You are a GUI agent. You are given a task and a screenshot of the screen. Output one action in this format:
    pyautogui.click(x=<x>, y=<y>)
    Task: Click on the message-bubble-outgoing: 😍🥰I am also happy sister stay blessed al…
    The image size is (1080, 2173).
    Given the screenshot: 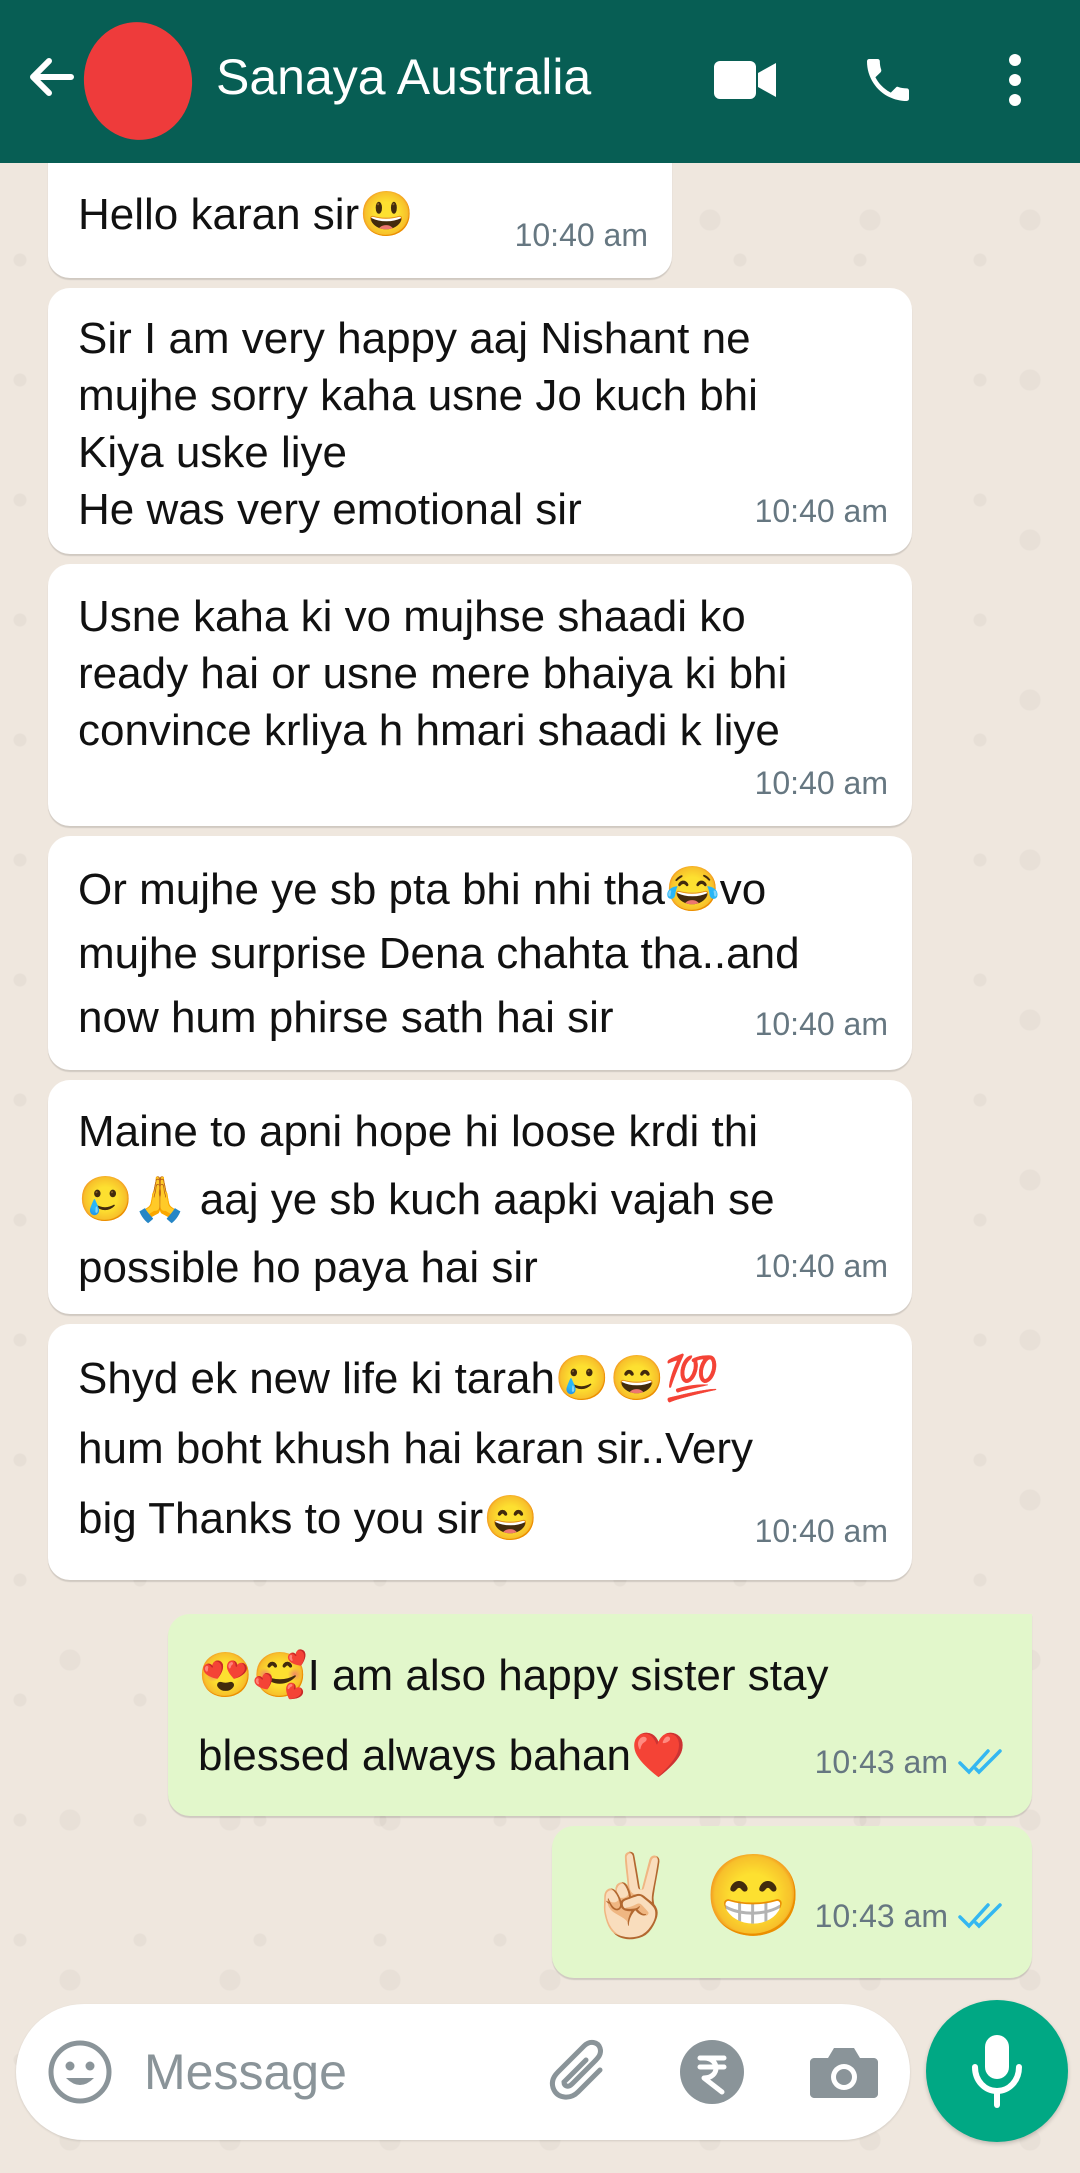 What is the action you would take?
    pyautogui.click(x=600, y=1715)
    